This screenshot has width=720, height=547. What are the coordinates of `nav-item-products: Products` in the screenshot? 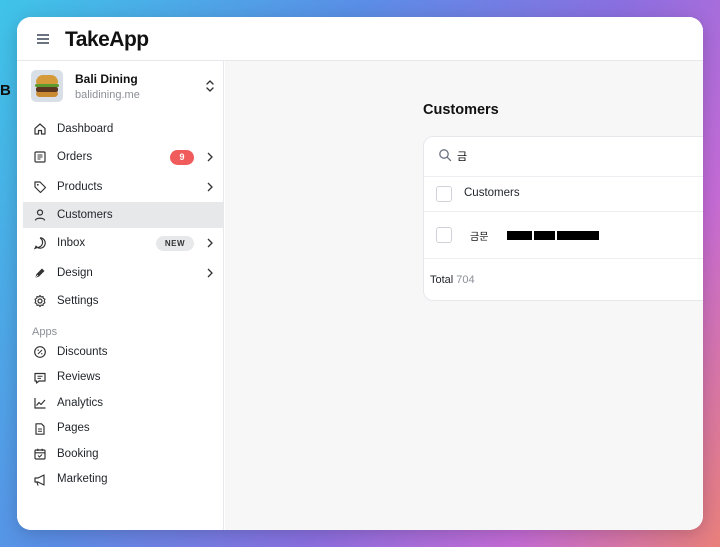 It's located at (123, 187).